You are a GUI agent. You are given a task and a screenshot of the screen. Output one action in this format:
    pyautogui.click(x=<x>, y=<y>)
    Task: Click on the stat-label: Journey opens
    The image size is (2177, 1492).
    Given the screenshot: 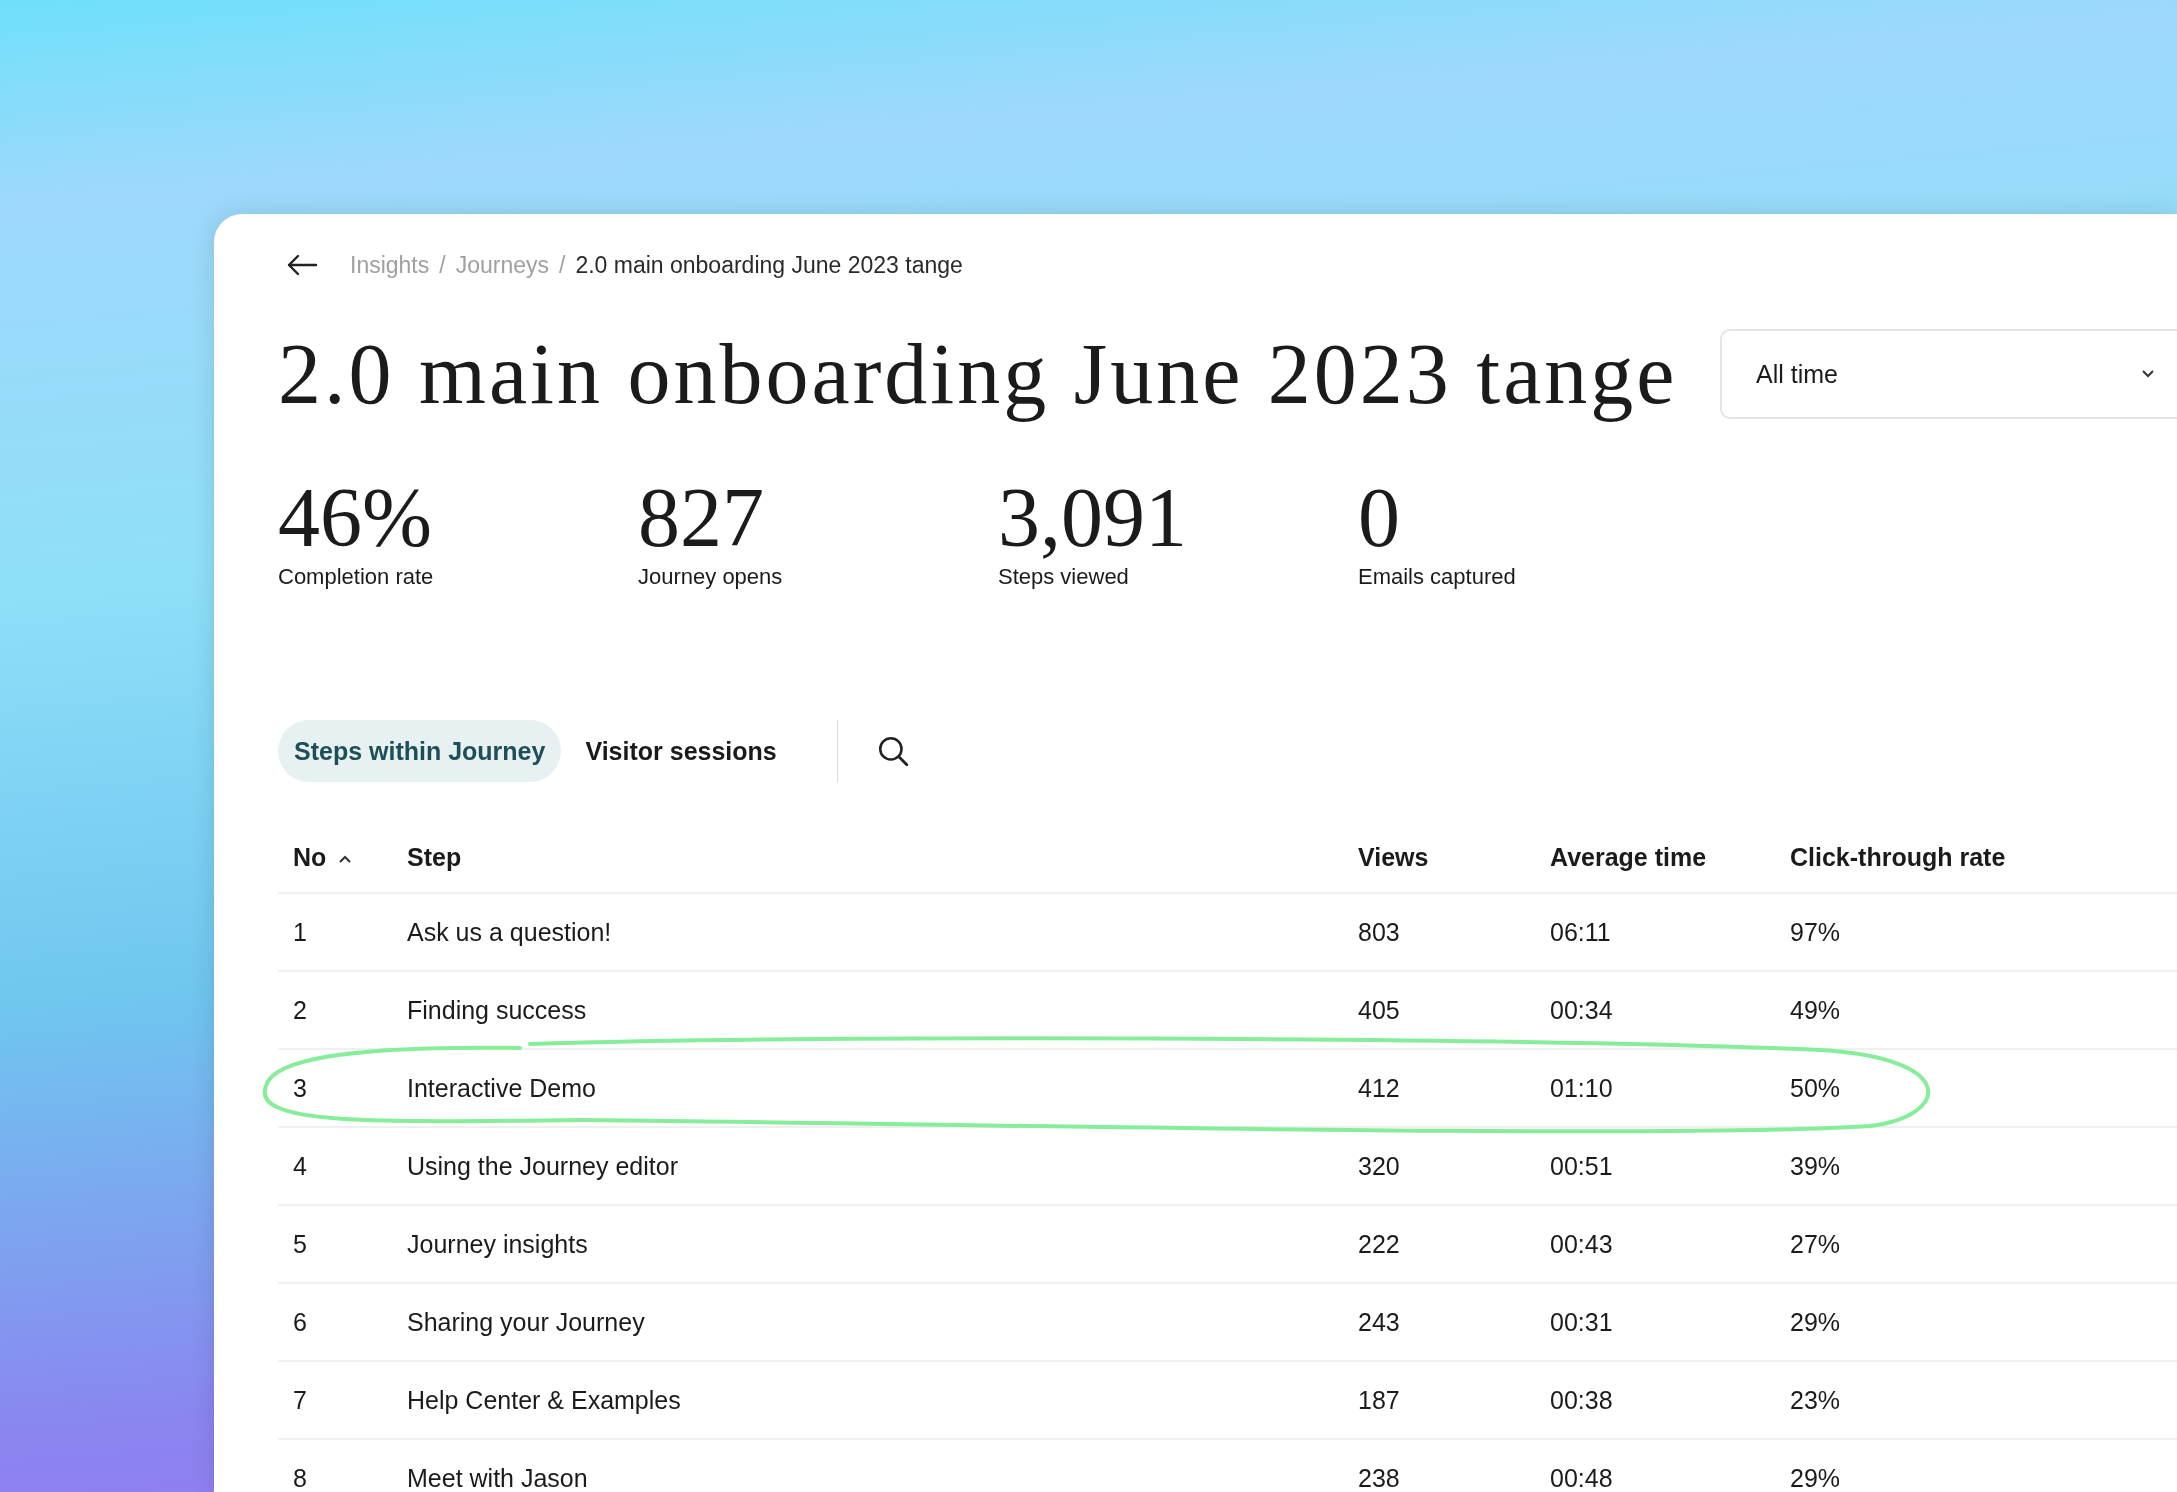 What is the action you would take?
    pyautogui.click(x=711, y=577)
    